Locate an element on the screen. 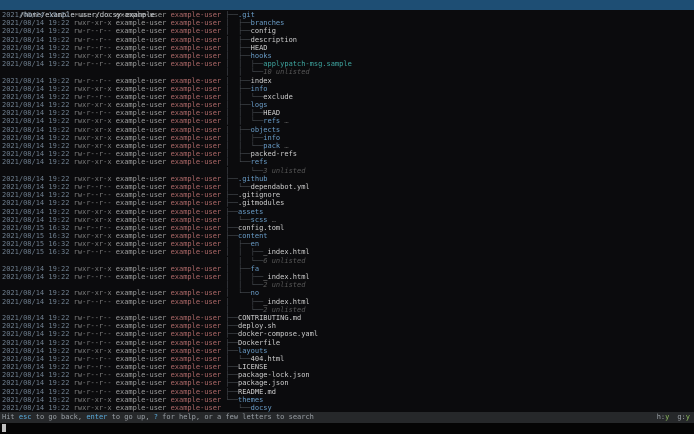 Image resolution: width=694 pixels, height=434 pixels. file-name: _index.html is located at coordinates (286, 277).